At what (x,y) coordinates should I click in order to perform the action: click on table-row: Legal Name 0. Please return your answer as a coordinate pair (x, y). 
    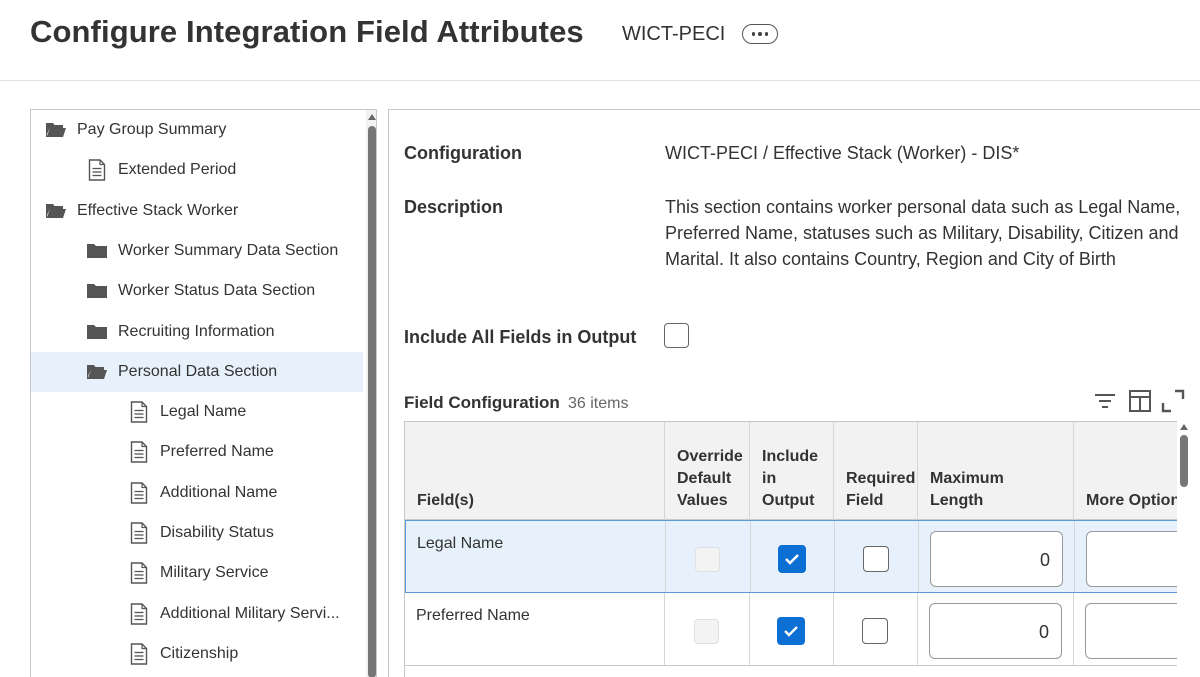
    Looking at the image, I should click on (791, 556).